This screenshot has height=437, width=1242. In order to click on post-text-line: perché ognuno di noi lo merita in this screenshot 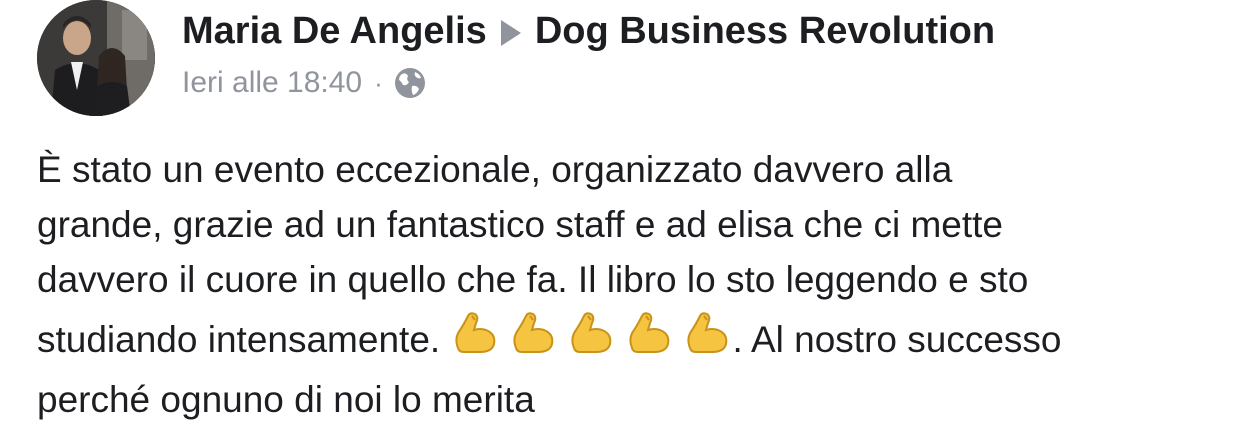, I will do `click(286, 399)`.